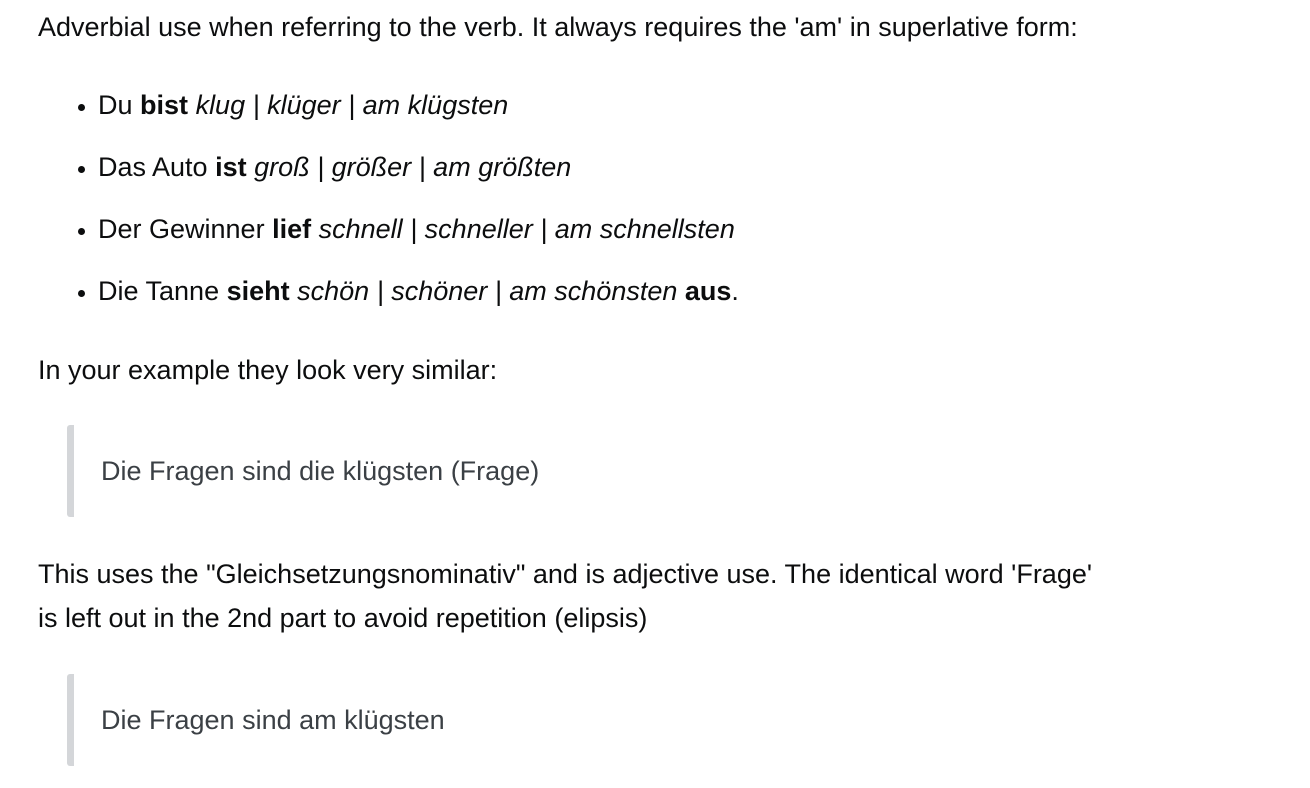  What do you see at coordinates (231, 167) in the screenshot?
I see `example-verb: ist` at bounding box center [231, 167].